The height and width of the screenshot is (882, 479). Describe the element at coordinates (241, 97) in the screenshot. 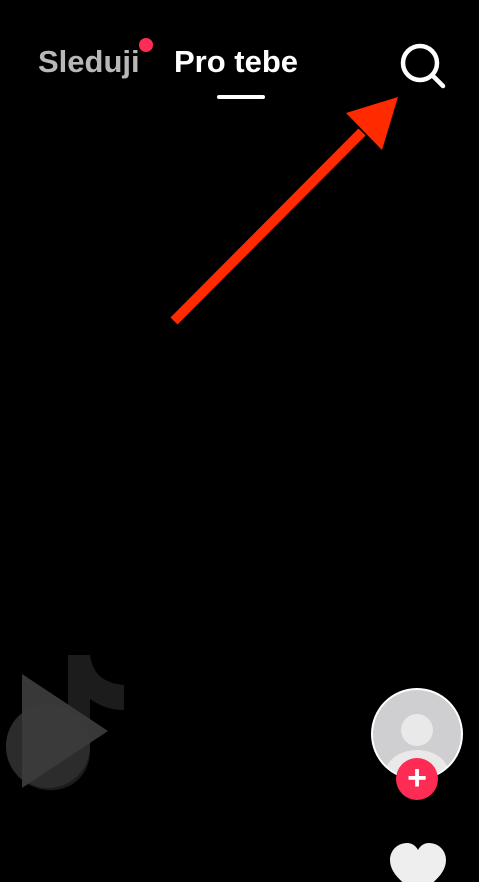

I see `active-tab-indicator` at that location.